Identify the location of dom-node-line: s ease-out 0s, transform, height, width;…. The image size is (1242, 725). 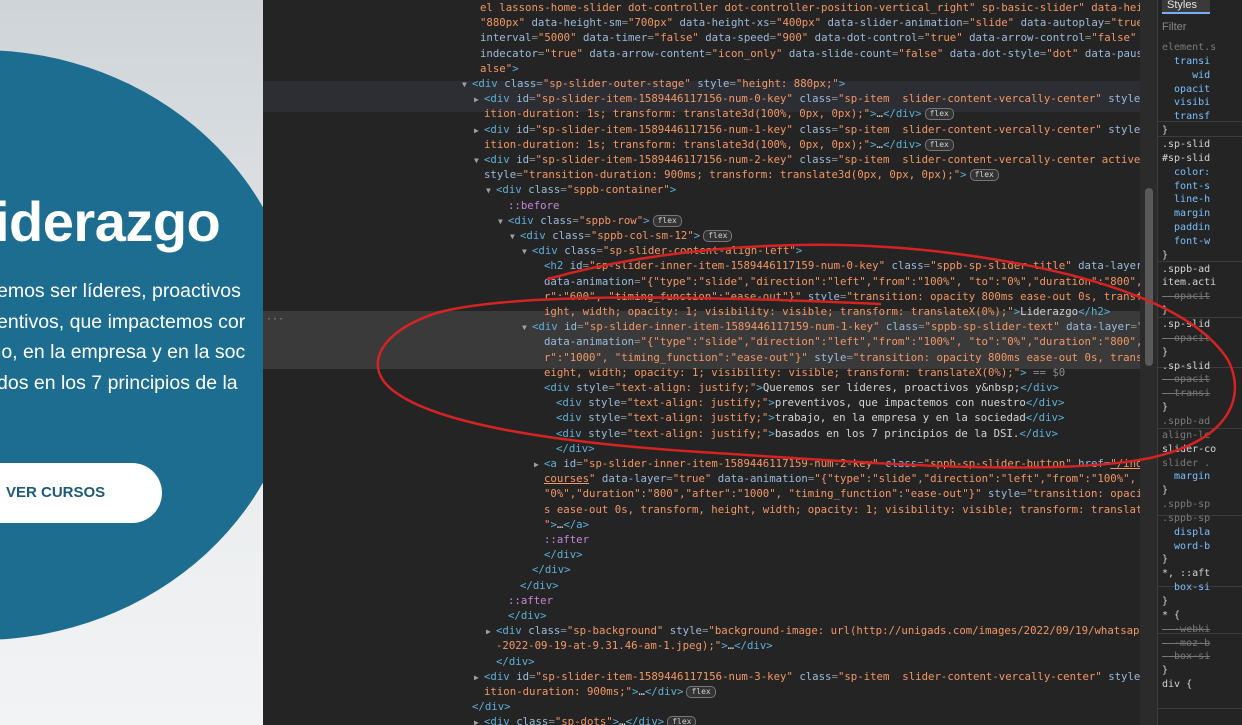
(705, 509).